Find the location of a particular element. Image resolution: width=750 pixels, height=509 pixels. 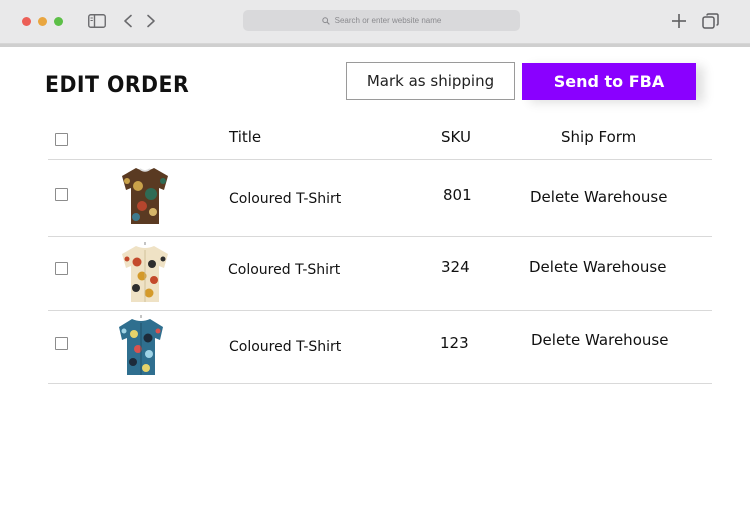

blue-print-shirt-icon is located at coordinates (141, 345).